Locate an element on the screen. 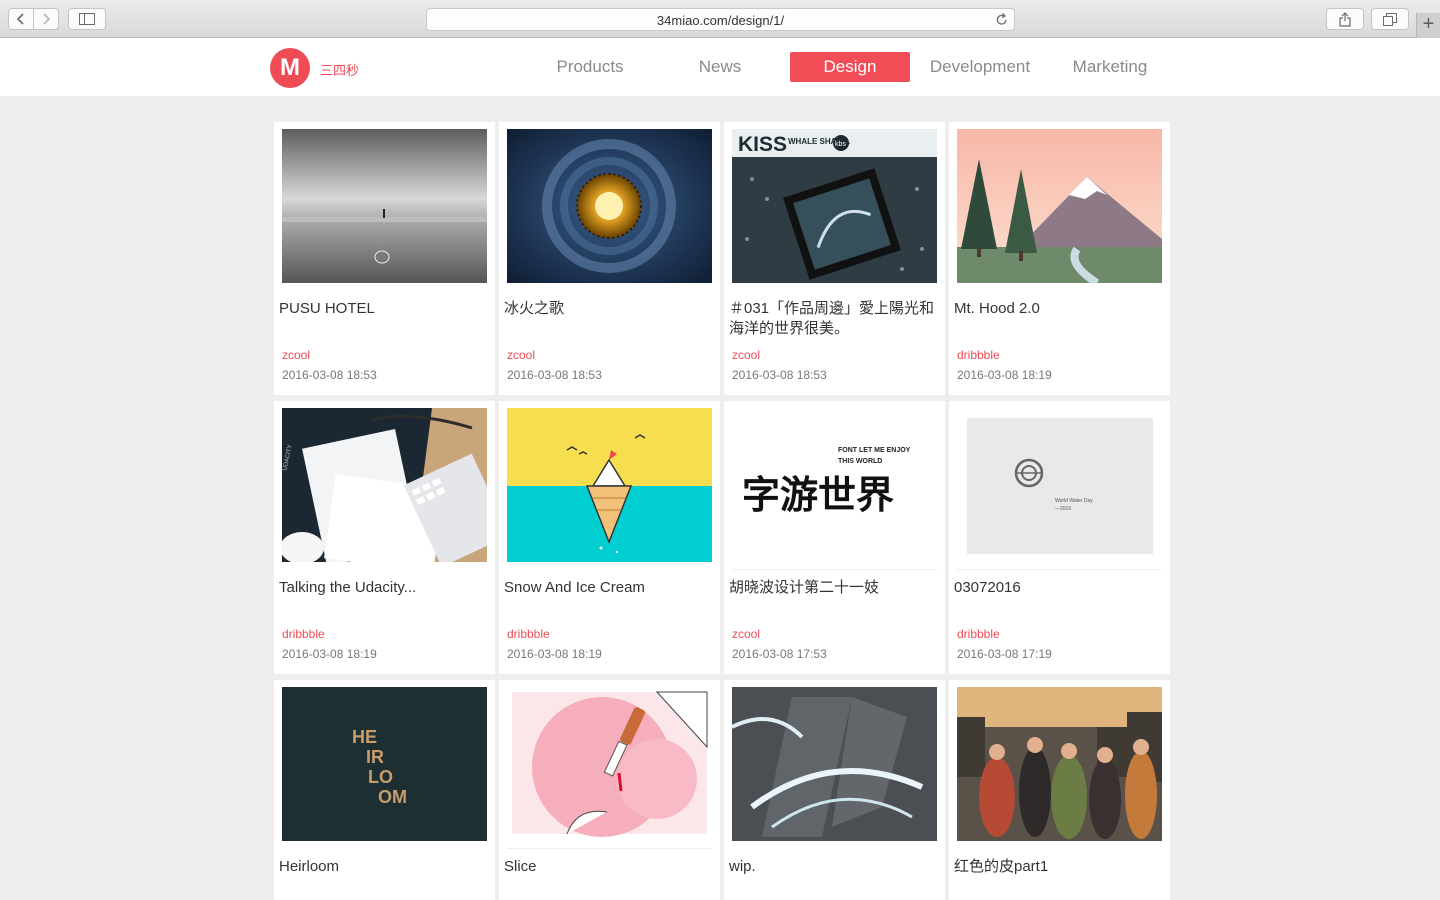 This screenshot has height=900, width=1440. card-thumbnail: World Water Day —2016 is located at coordinates (1059, 485).